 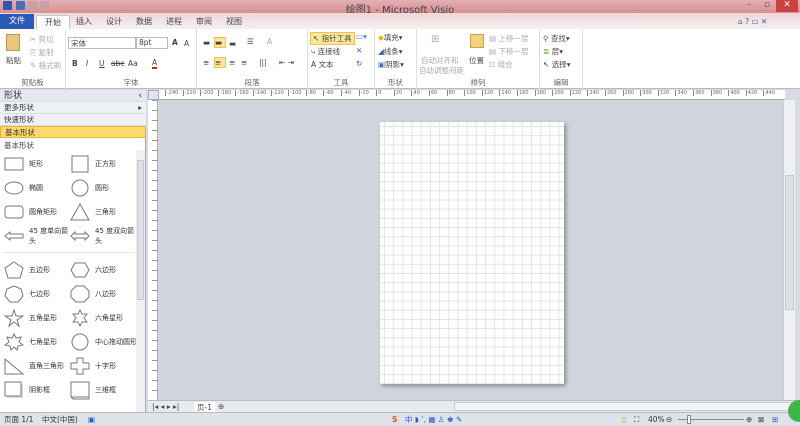 What do you see at coordinates (104, 390) in the screenshot?
I see `shape-item-3d-box: 三维框` at bounding box center [104, 390].